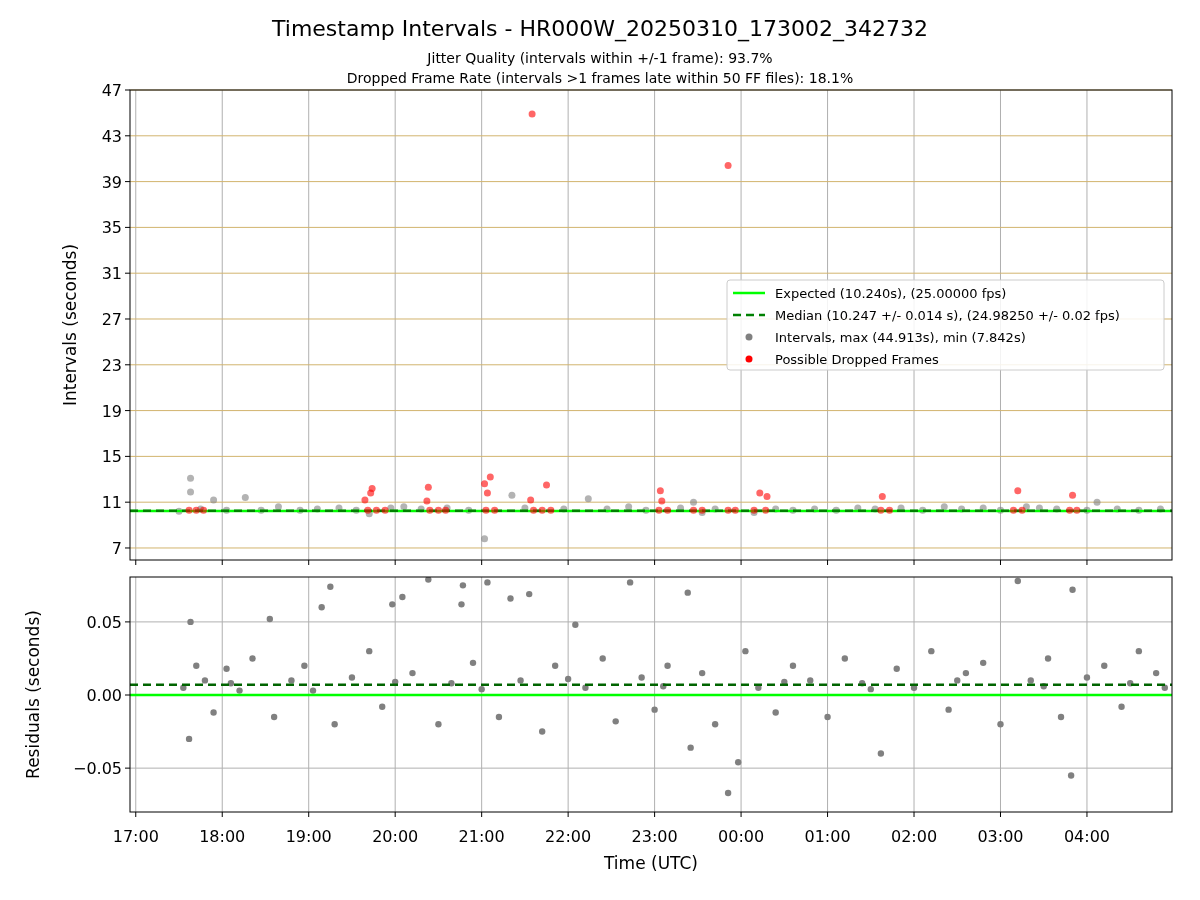  What do you see at coordinates (135, 836) in the screenshot?
I see `axis-tick-label: 17:00` at bounding box center [135, 836].